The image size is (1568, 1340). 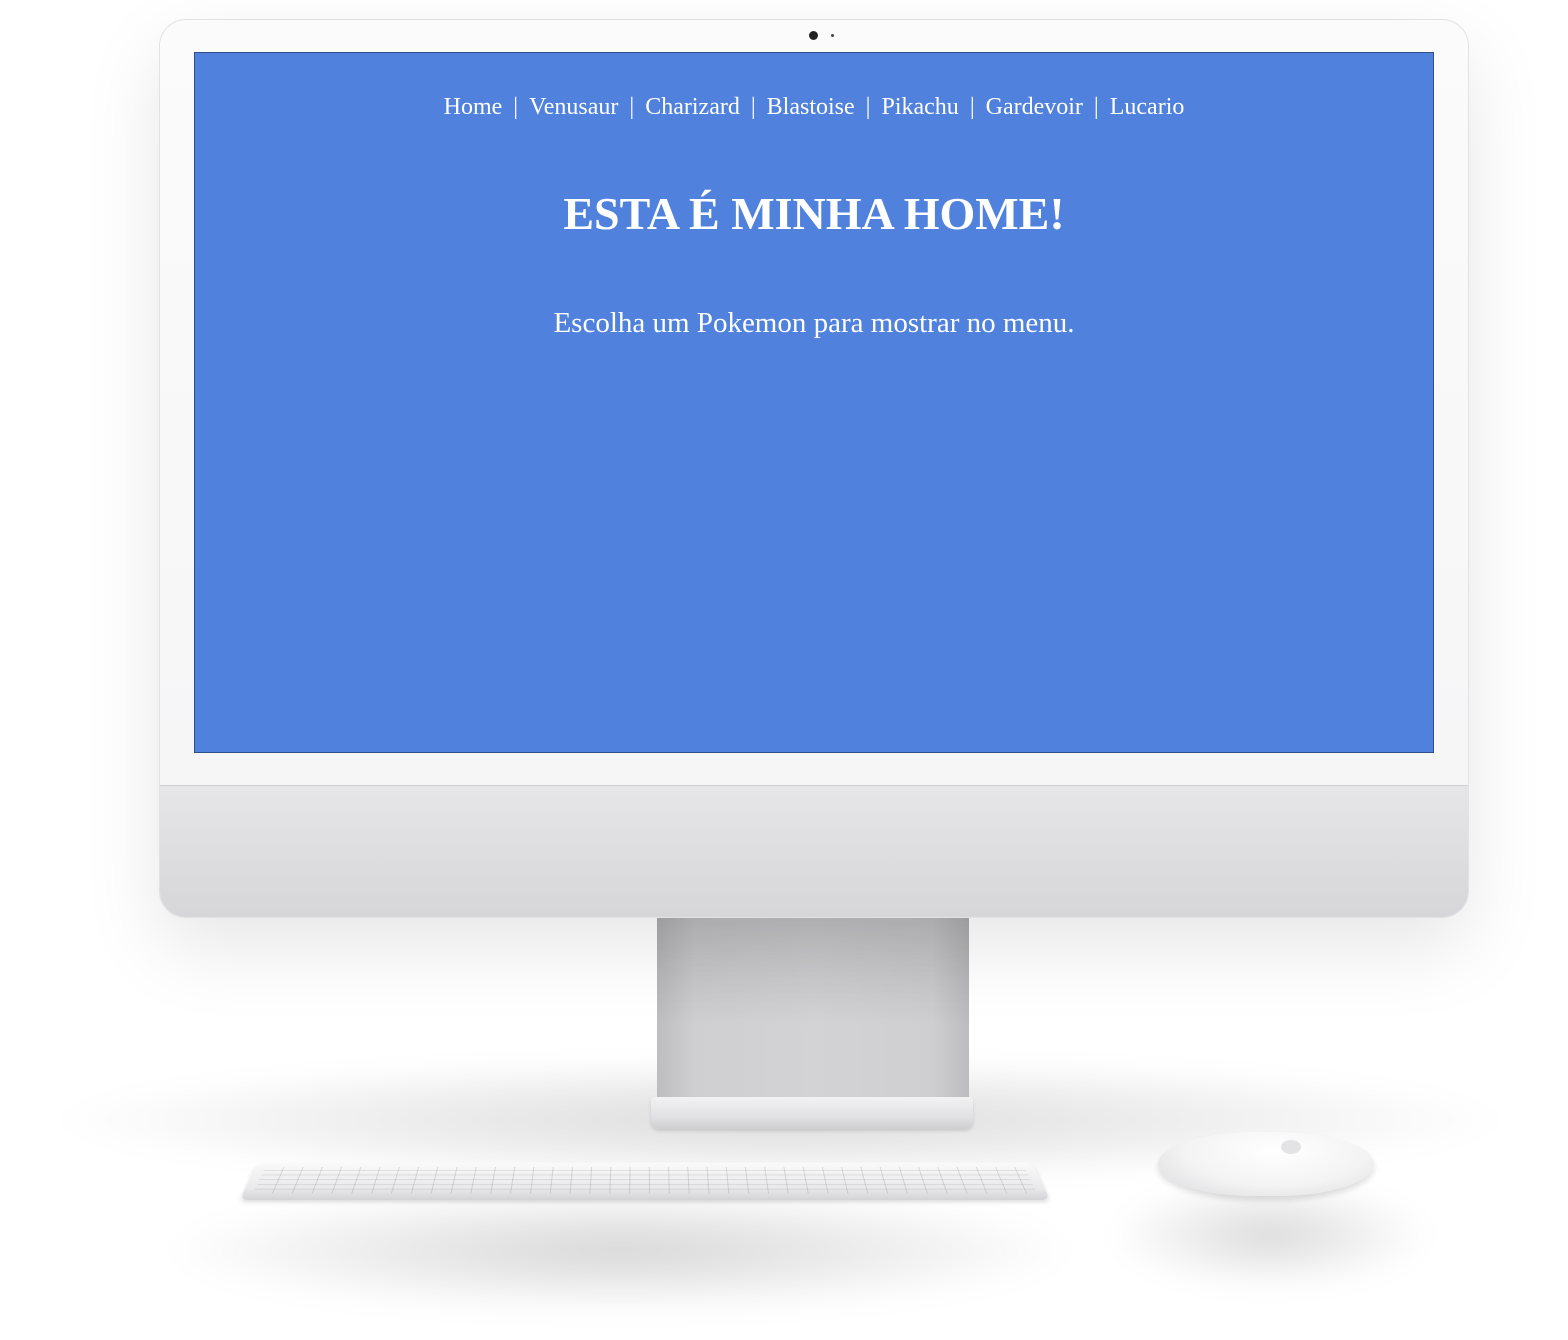 I want to click on page-title: ESTA É MINHA HOME!, so click(x=814, y=213).